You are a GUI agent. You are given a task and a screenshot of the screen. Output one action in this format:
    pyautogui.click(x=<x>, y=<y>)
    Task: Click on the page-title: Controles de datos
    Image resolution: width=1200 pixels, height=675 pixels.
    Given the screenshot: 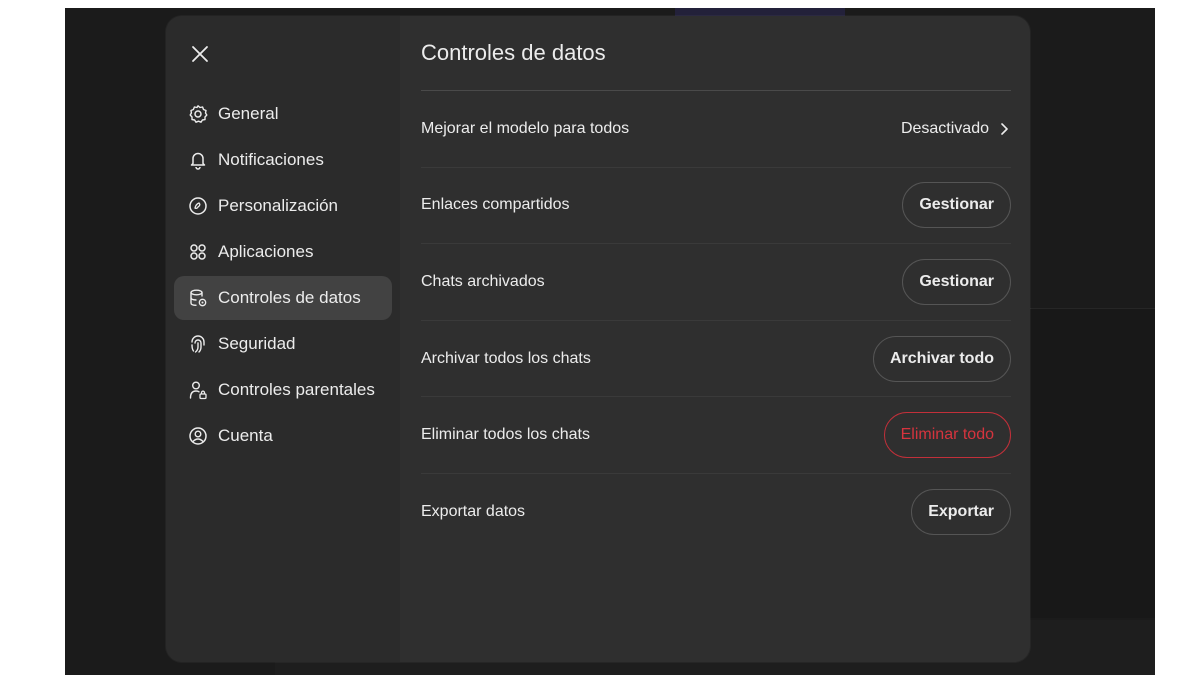 What is the action you would take?
    pyautogui.click(x=513, y=52)
    